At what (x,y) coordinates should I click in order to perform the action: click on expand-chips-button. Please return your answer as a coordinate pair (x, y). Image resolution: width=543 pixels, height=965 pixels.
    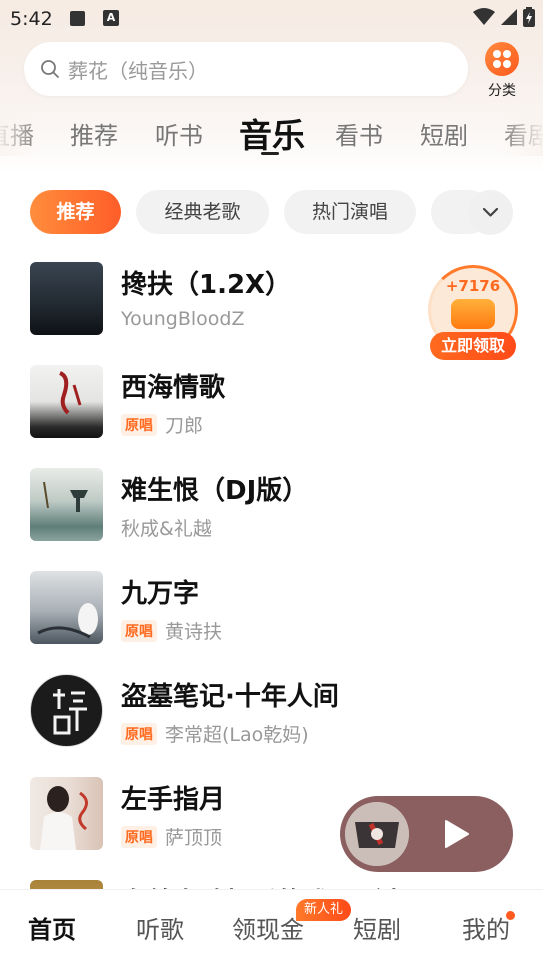
    Looking at the image, I should click on (490, 212).